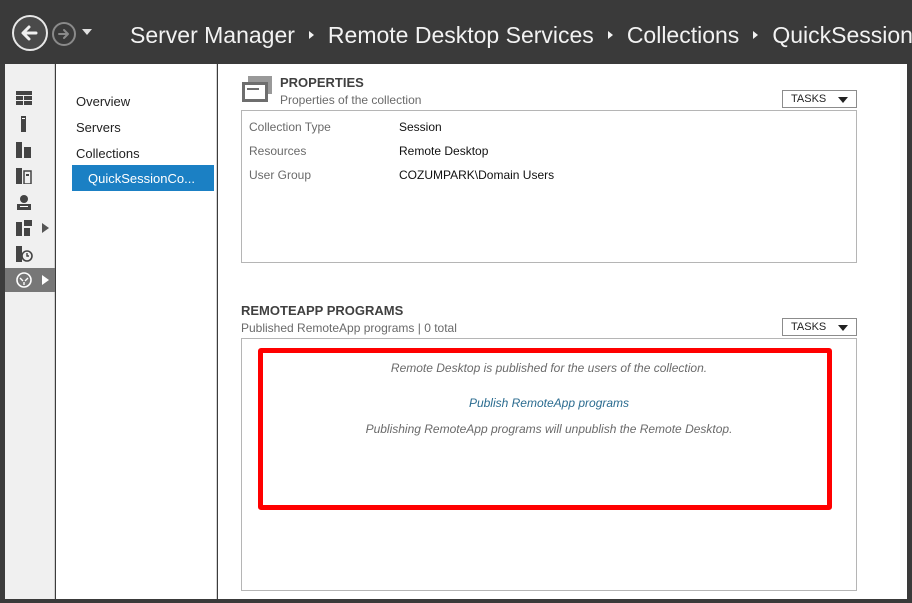 The image size is (912, 603). I want to click on ad-ds-icon, so click(24, 202).